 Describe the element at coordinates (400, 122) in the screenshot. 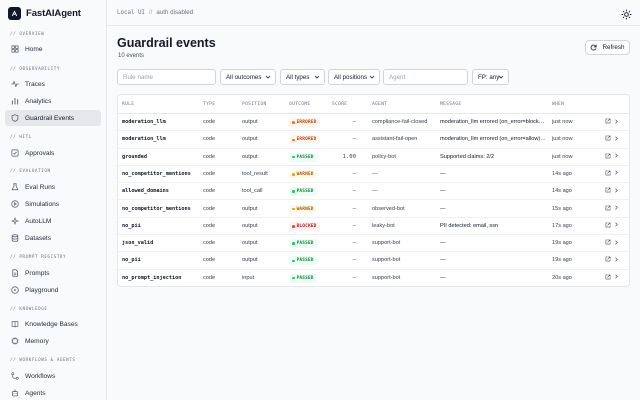

I see `cell-agent: compliance-fail-closed` at that location.